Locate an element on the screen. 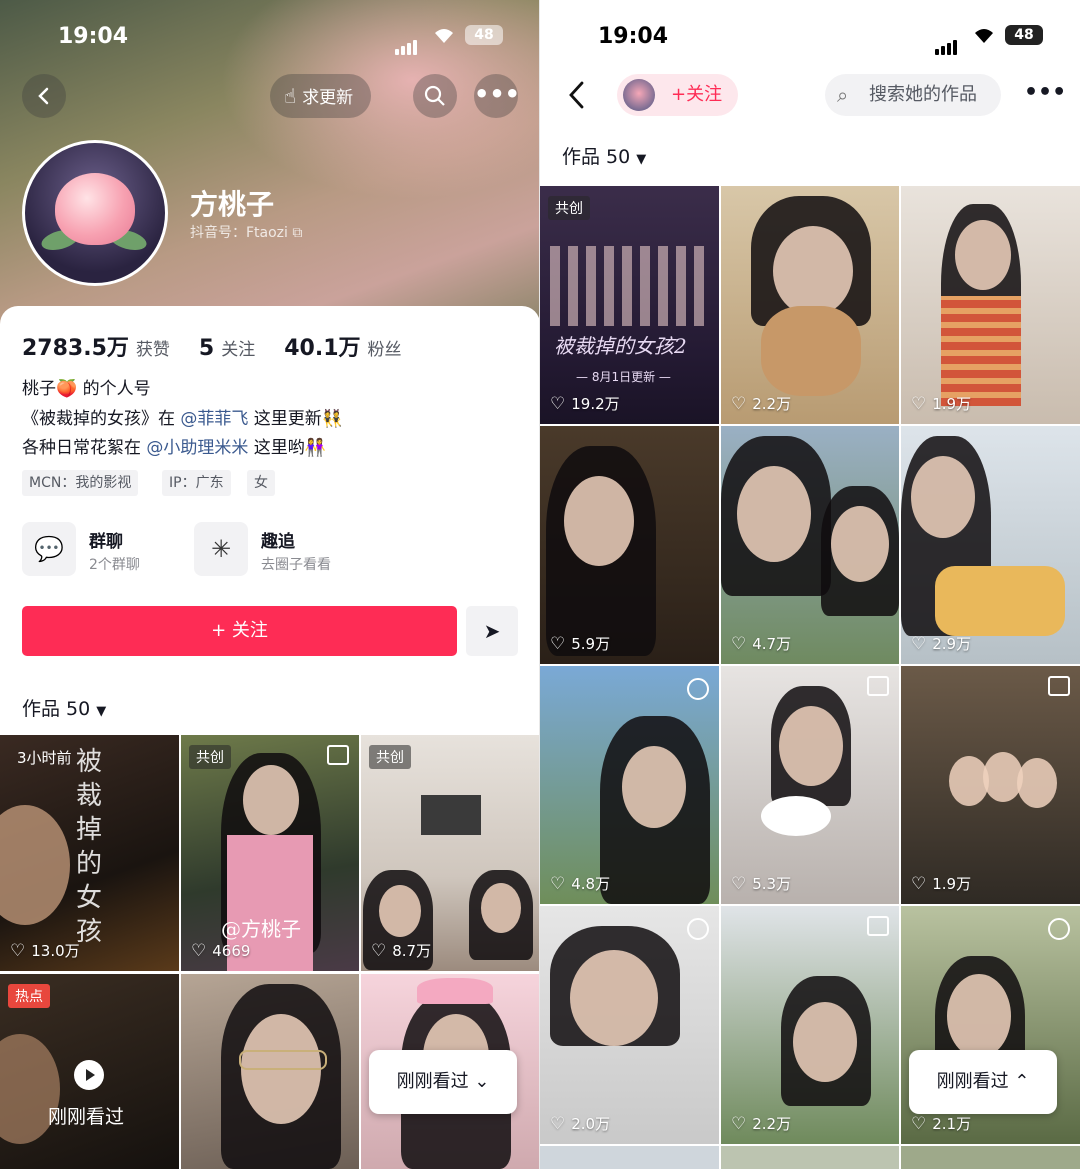 The width and height of the screenshot is (1080, 1169). chevron-left-icon is located at coordinates (43, 96).